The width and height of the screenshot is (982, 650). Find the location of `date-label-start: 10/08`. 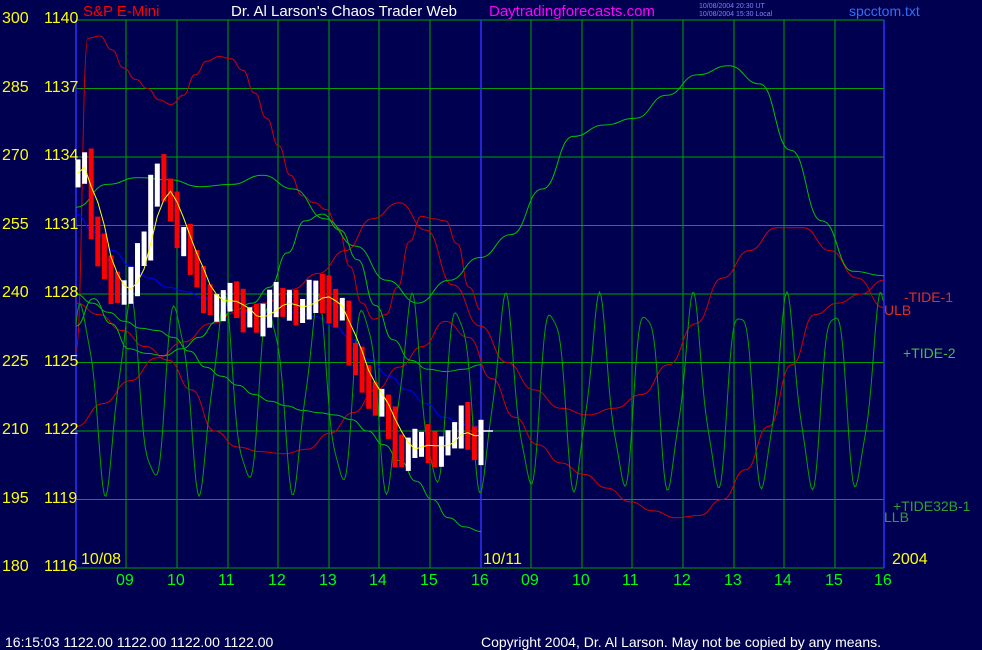

date-label-start: 10/08 is located at coordinates (101, 559).